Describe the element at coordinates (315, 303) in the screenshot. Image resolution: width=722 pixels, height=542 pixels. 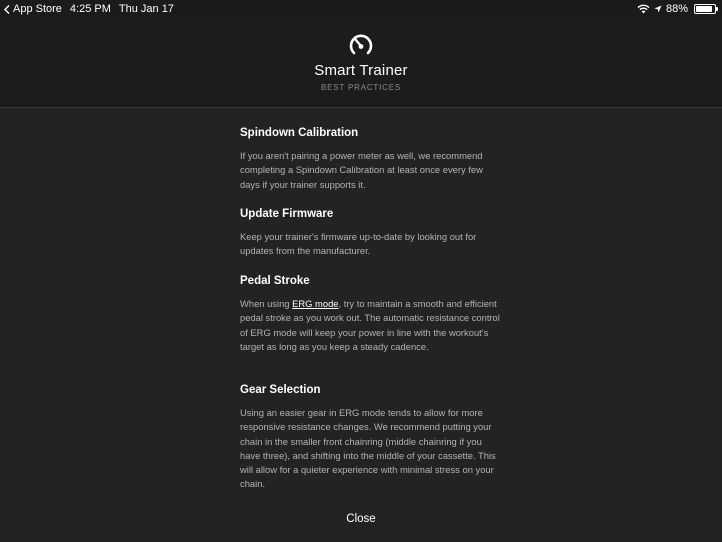
I see `erg-mode-link: ERG mode` at that location.